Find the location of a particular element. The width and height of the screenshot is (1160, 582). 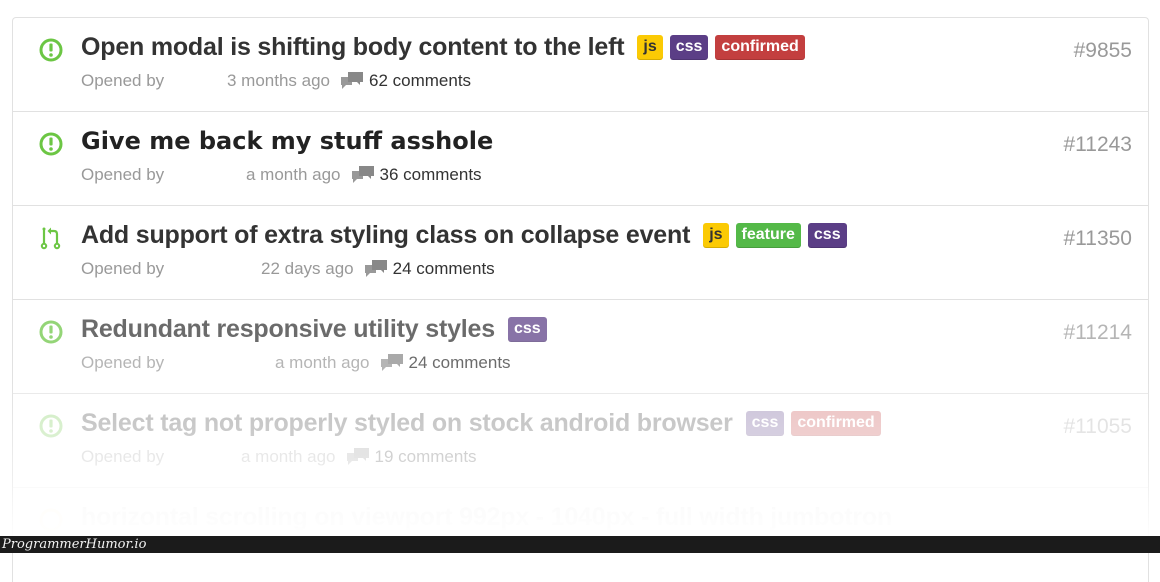

pull-request-icon is located at coordinates (50, 238).